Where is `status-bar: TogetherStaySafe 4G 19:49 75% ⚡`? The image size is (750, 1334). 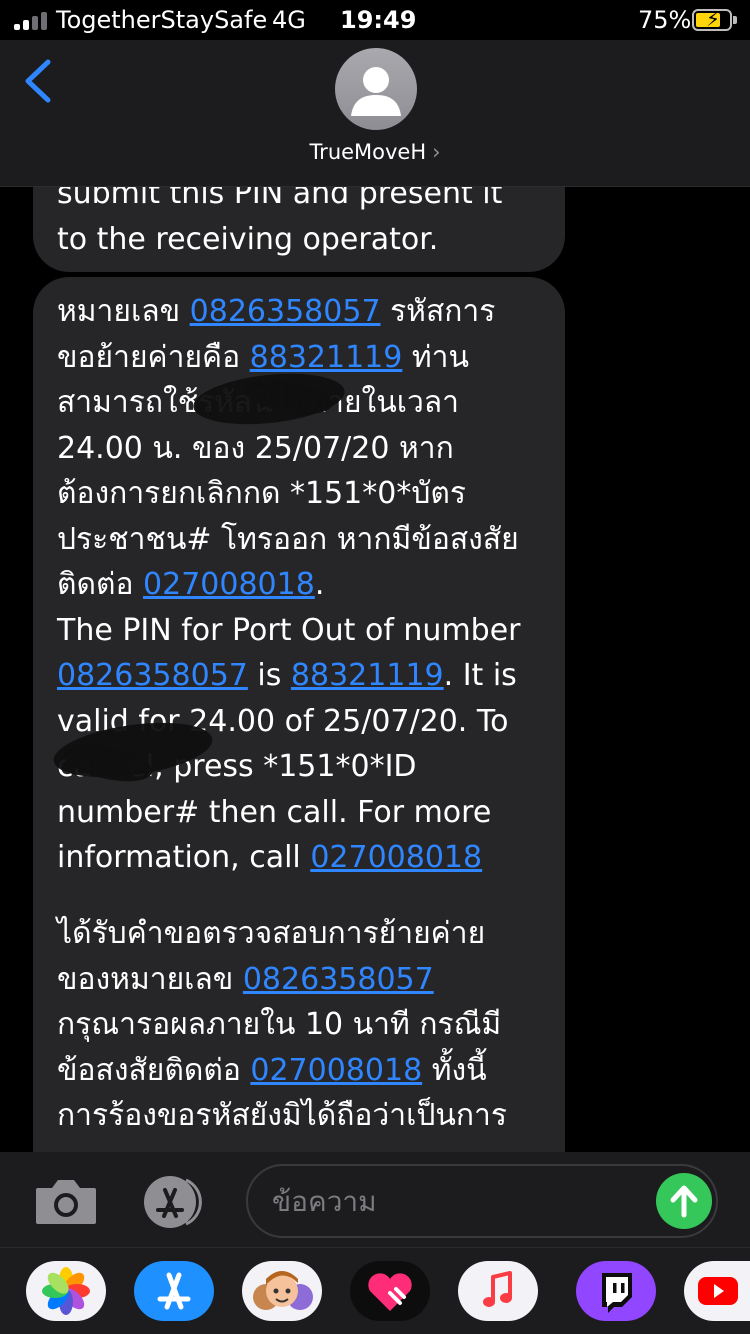 status-bar: TogetherStaySafe 4G 19:49 75% ⚡ is located at coordinates (375, 20).